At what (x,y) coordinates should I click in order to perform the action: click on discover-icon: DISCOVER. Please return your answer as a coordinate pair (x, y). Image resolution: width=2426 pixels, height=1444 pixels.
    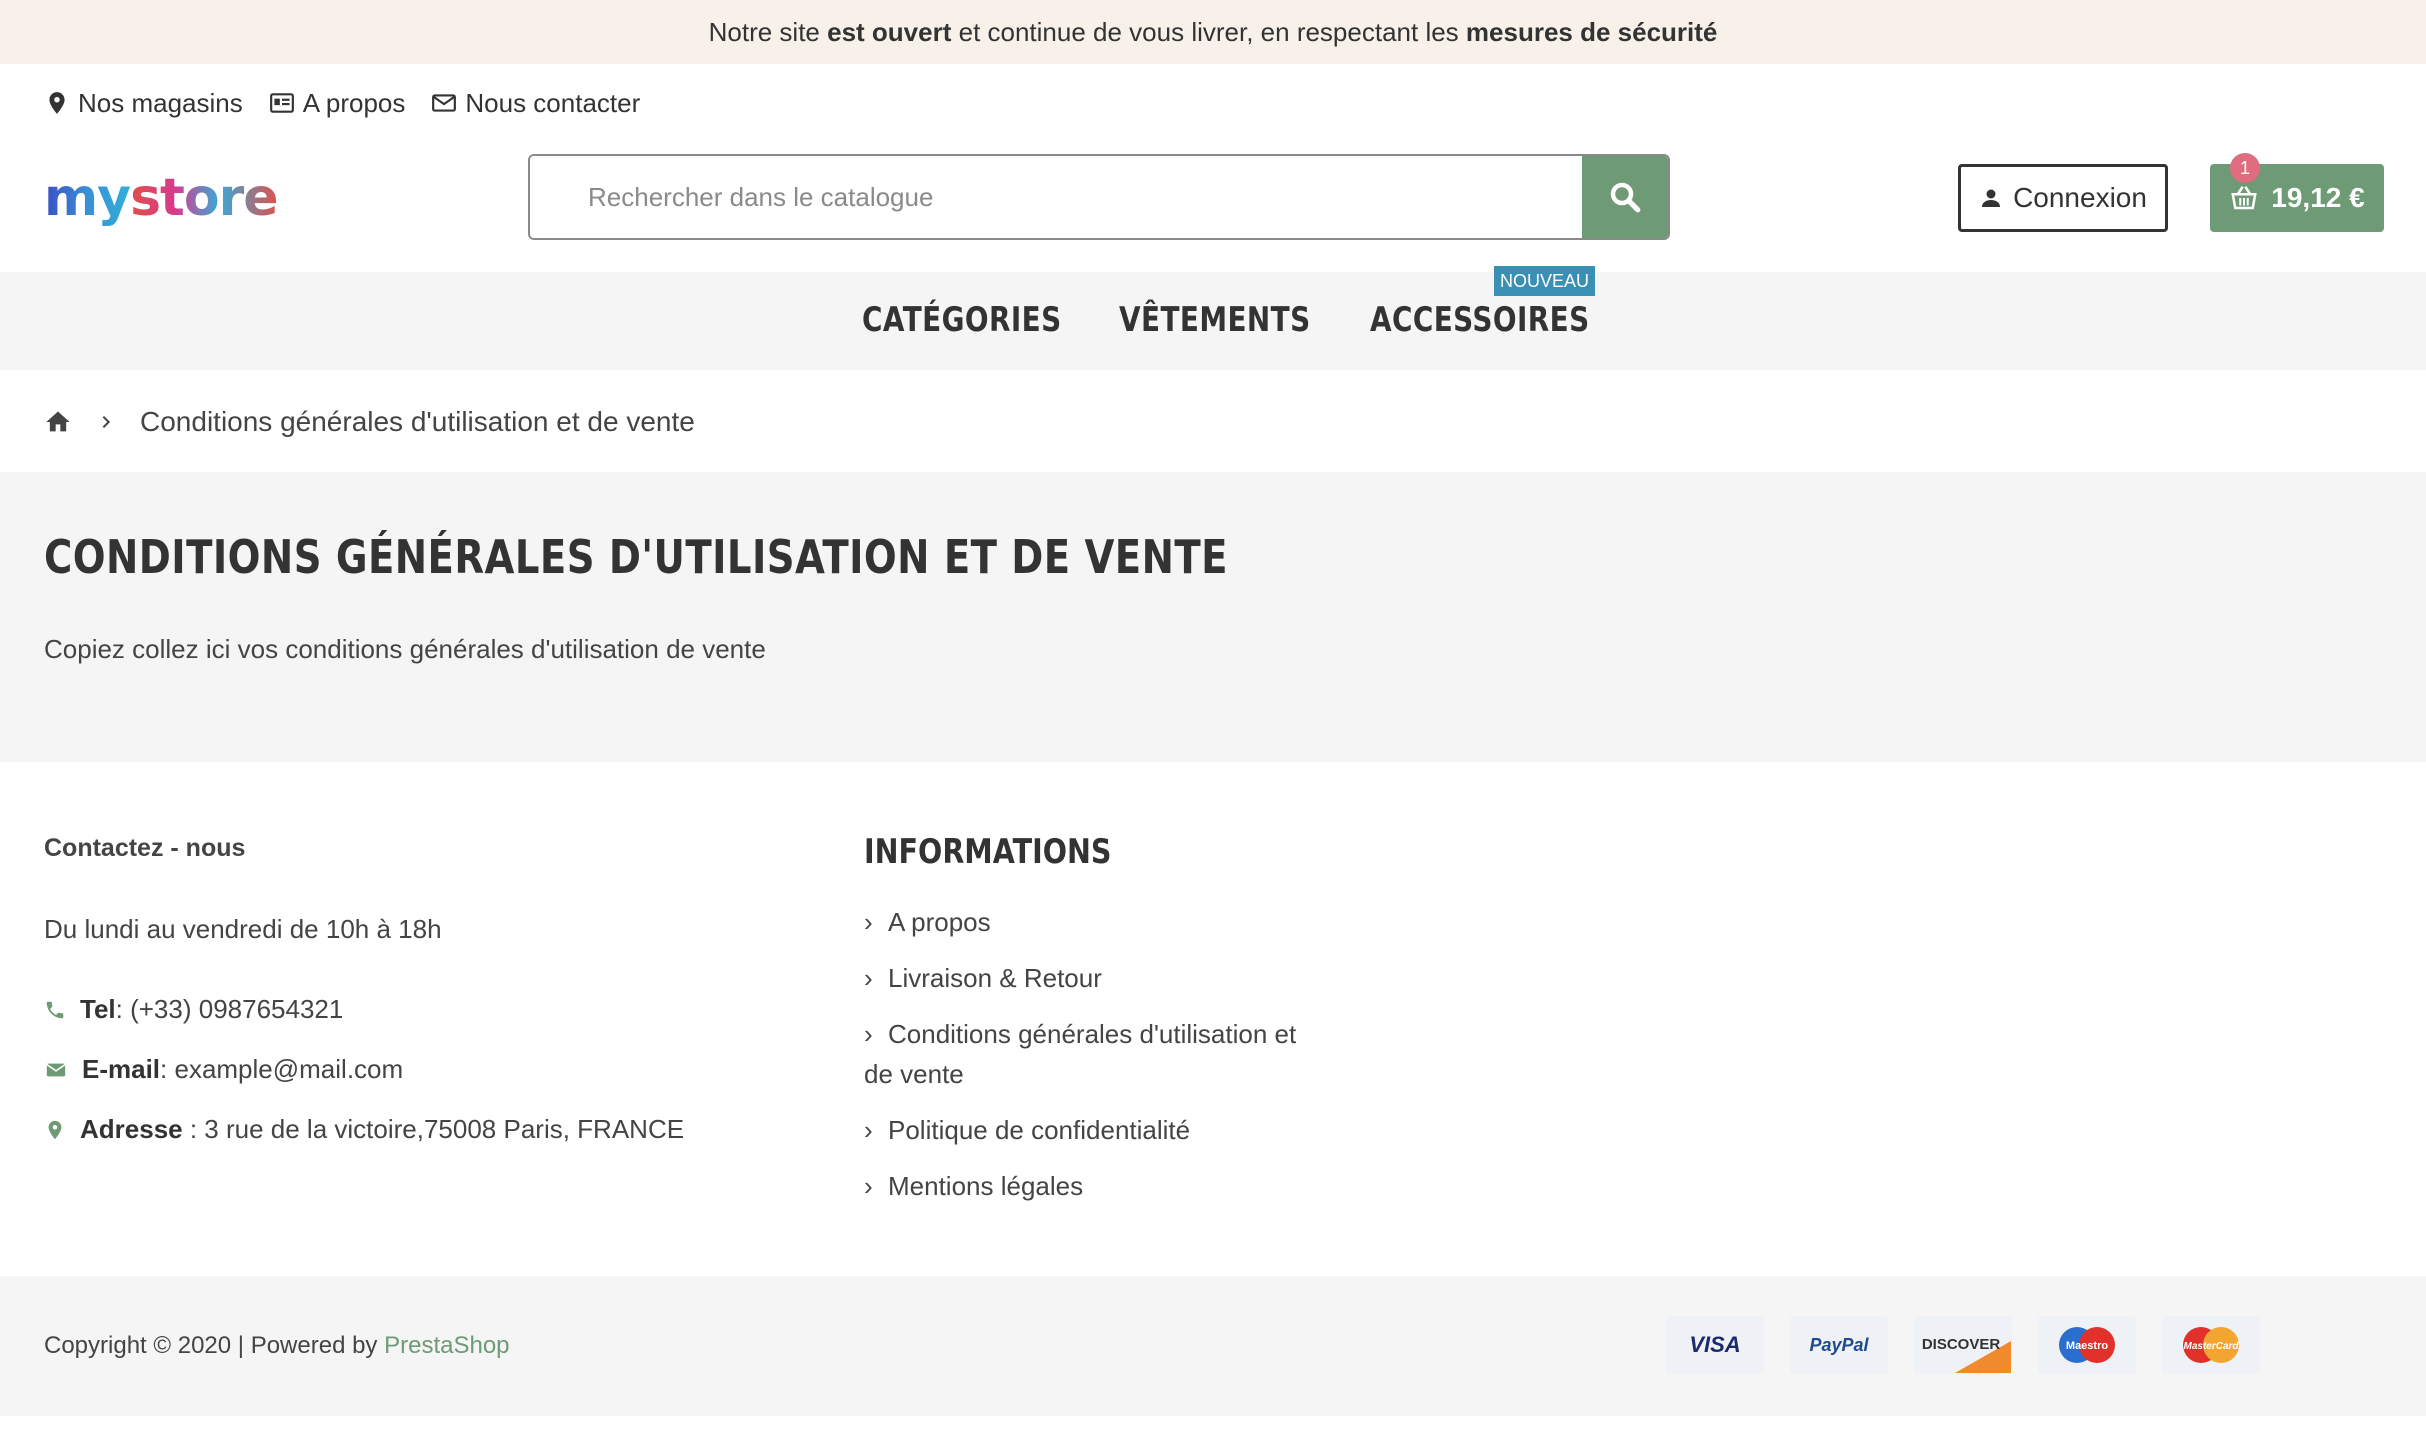
    Looking at the image, I should click on (1963, 1345).